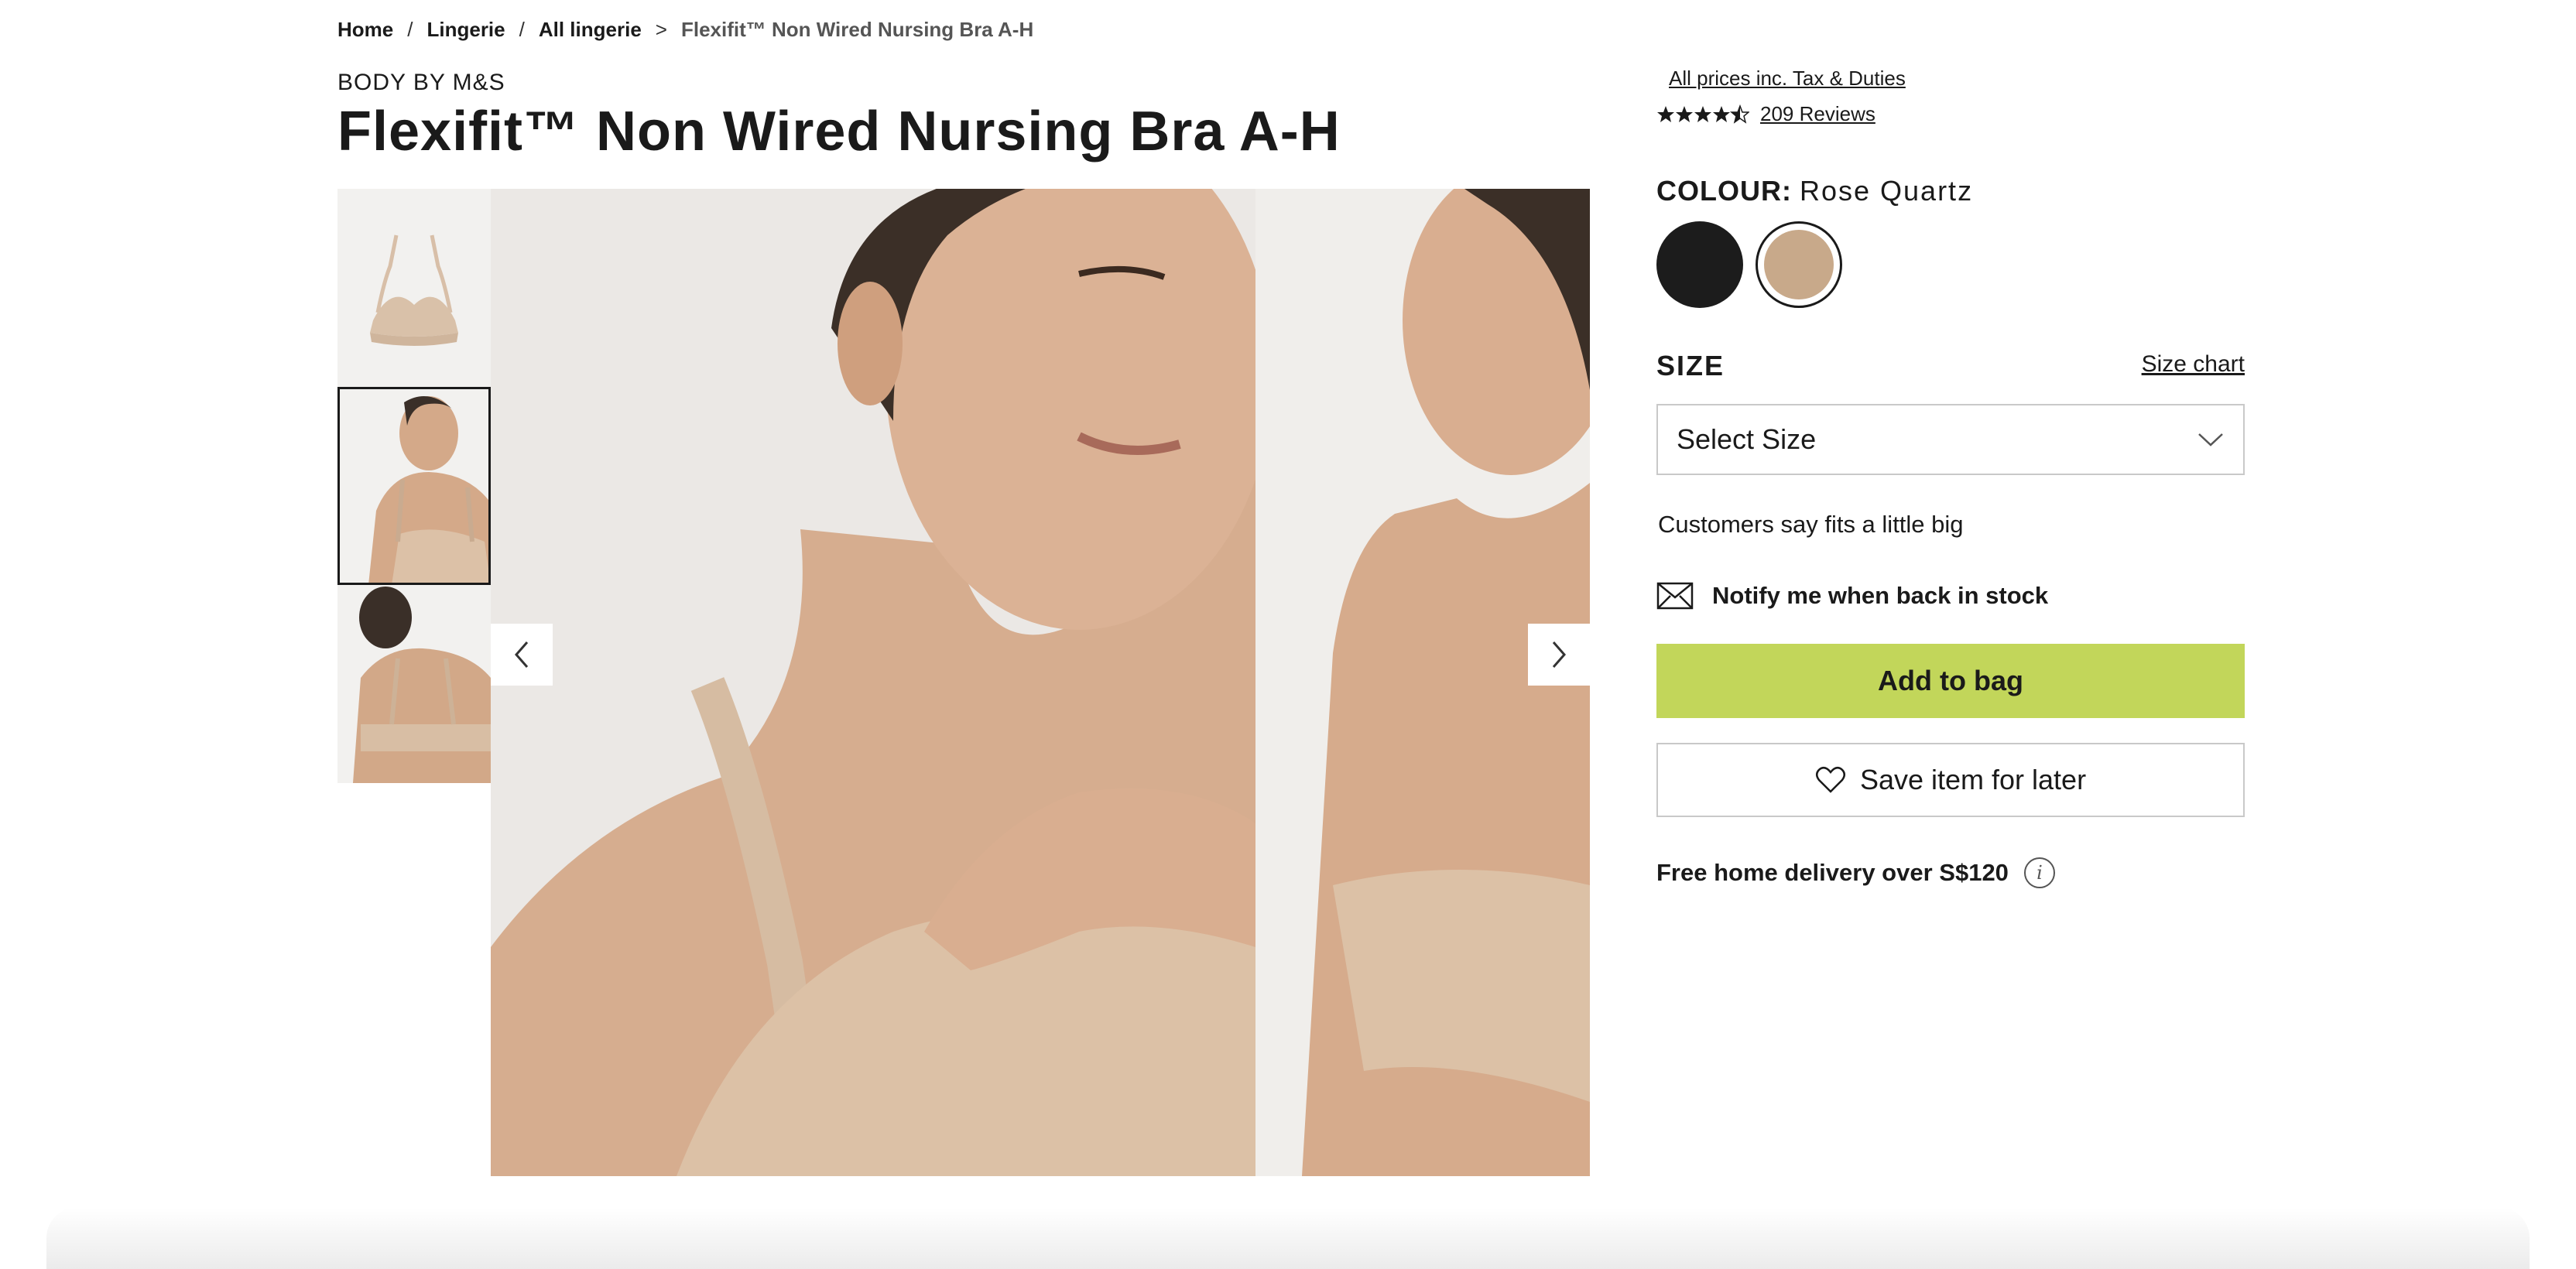 The width and height of the screenshot is (2576, 1269). What do you see at coordinates (2039, 873) in the screenshot?
I see `info-icon: i` at bounding box center [2039, 873].